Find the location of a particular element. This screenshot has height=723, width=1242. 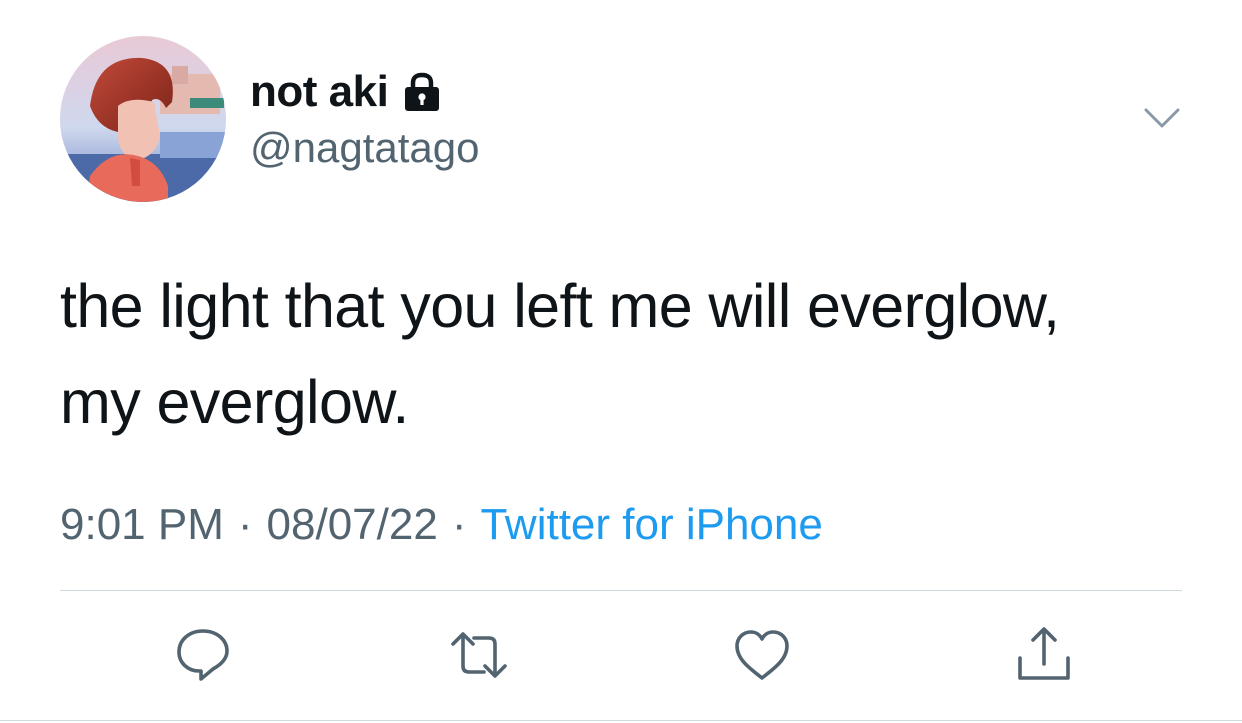

retweet-button is located at coordinates (479, 655).